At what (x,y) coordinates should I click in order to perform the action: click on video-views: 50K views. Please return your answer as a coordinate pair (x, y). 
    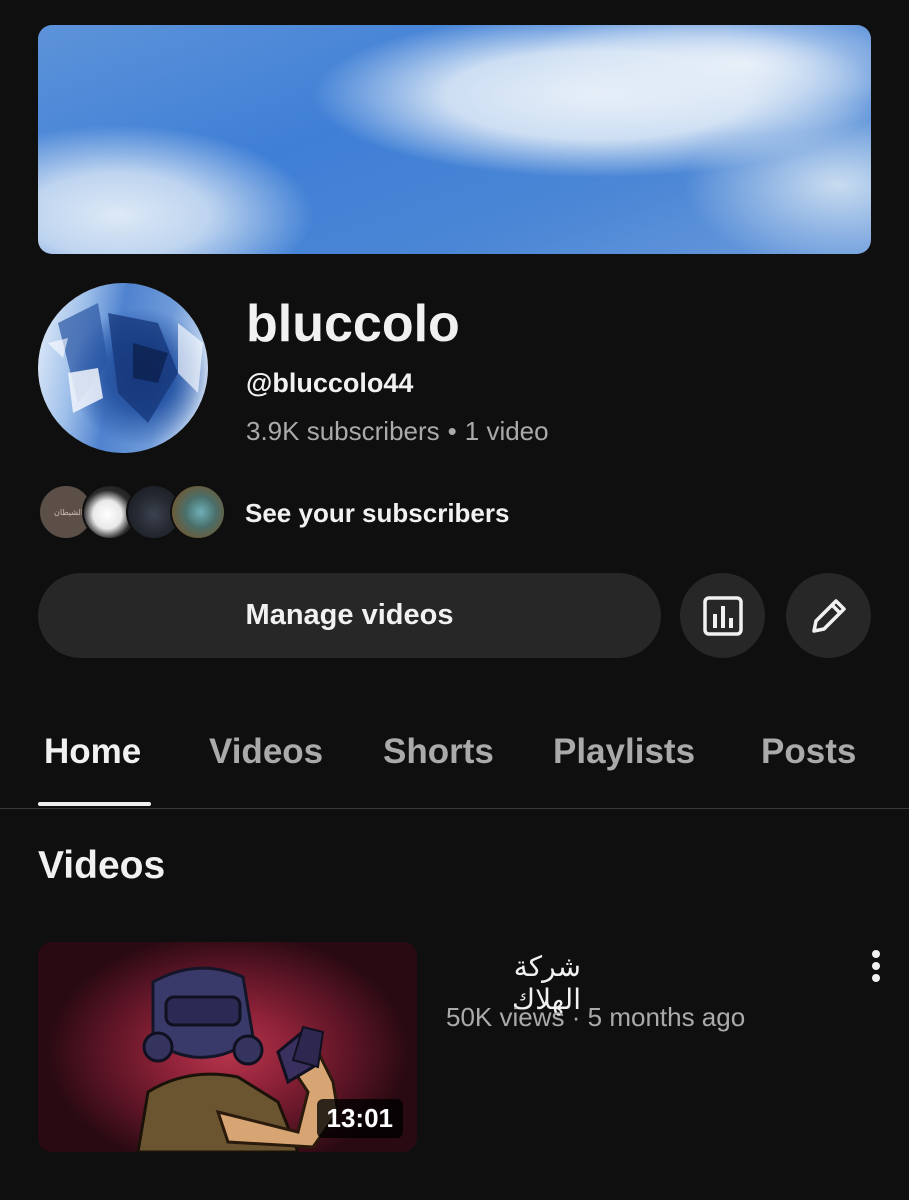
    Looking at the image, I should click on (505, 1017).